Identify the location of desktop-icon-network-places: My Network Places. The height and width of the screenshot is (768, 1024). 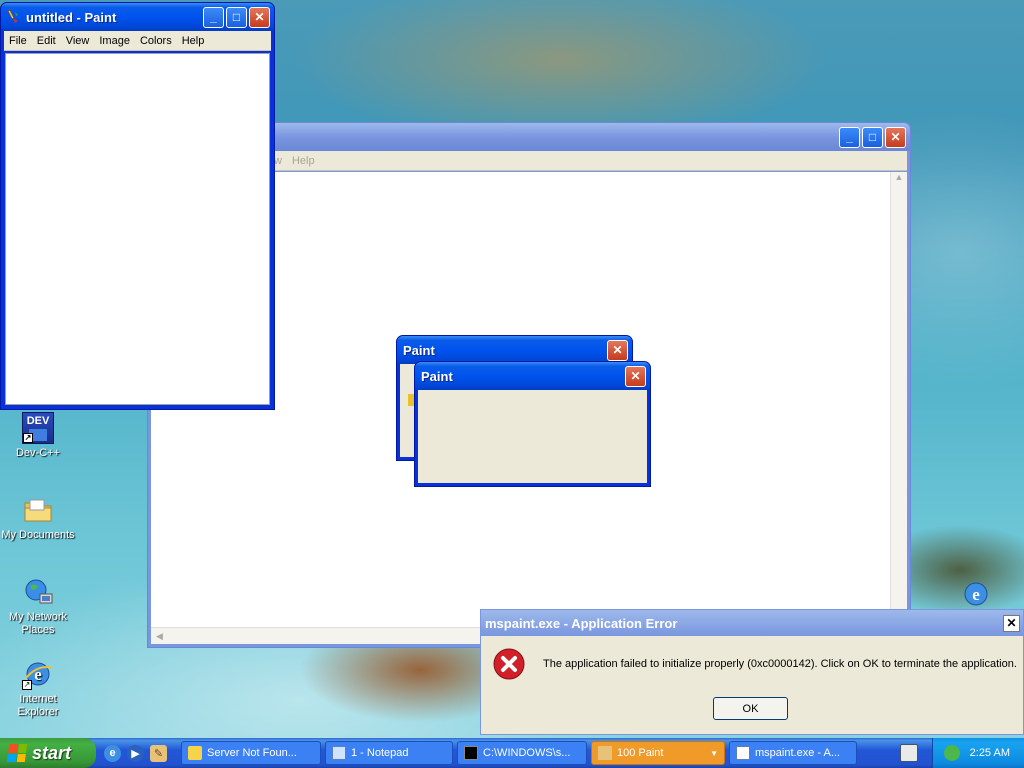
(38, 606).